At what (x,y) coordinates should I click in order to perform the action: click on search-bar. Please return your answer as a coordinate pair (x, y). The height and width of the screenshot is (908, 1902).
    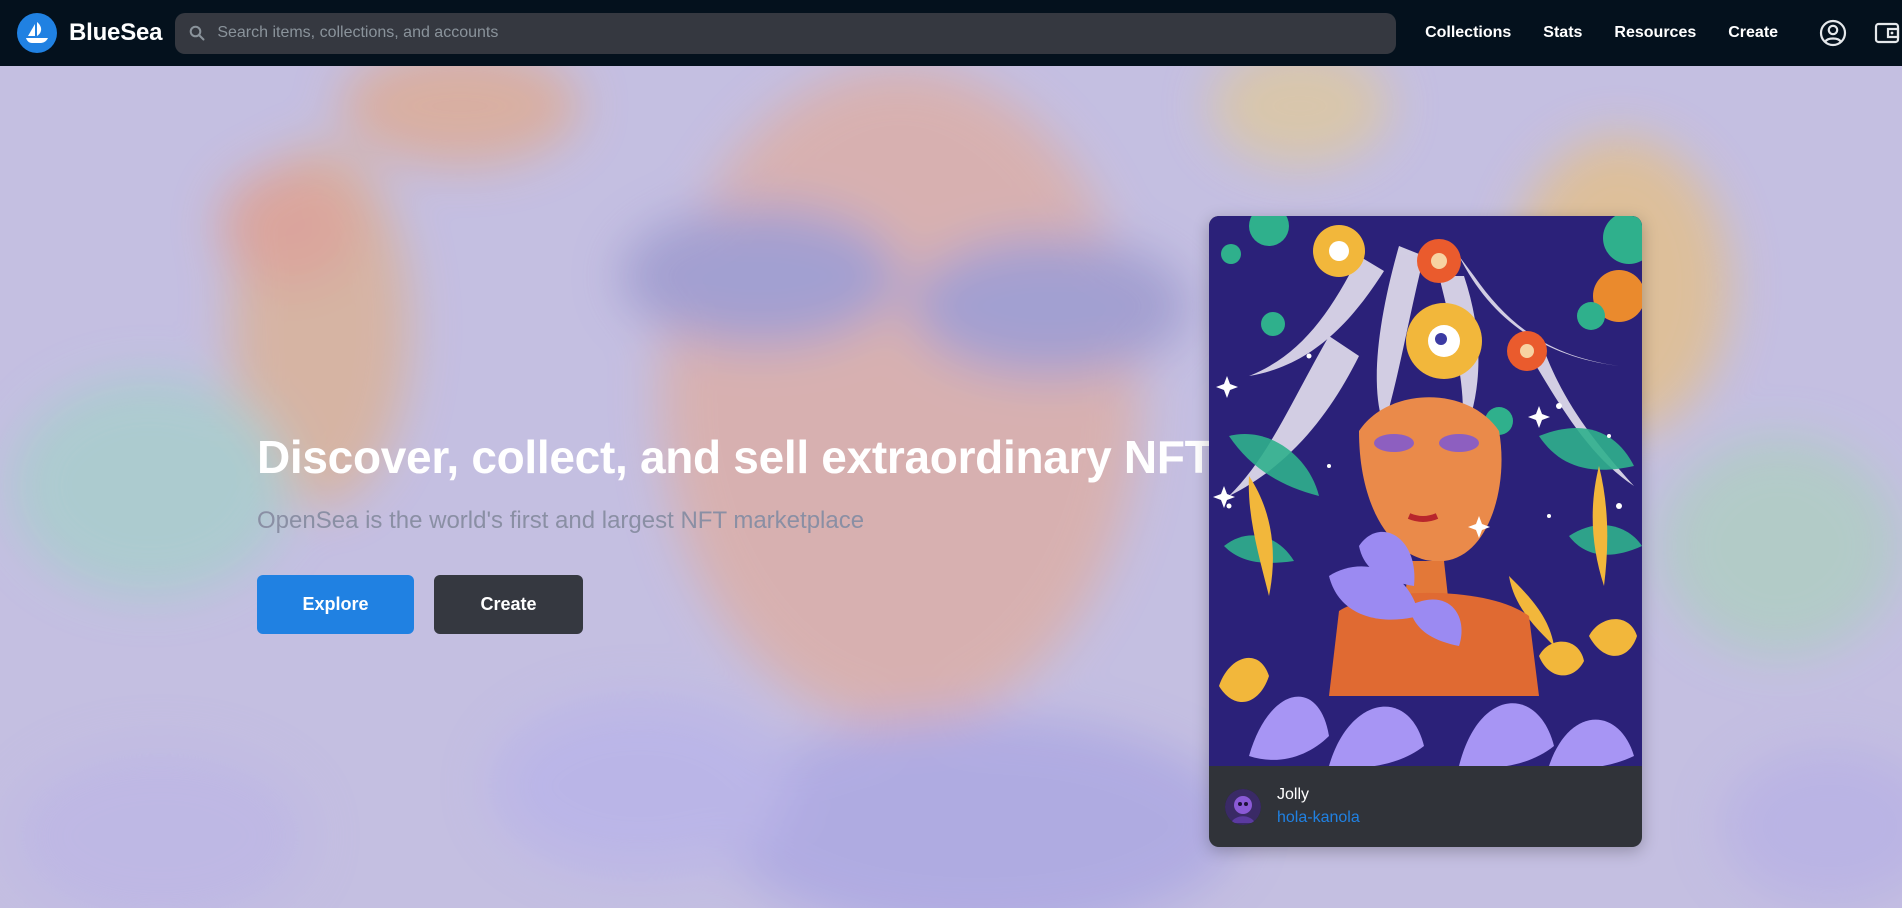
    Looking at the image, I should click on (786, 33).